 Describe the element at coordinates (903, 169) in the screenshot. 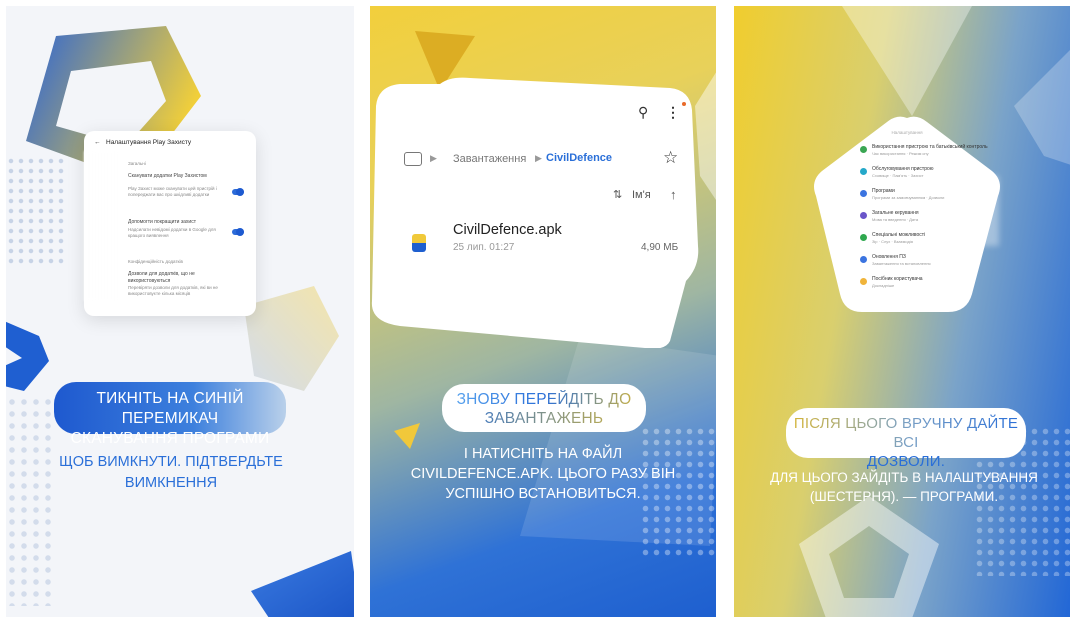

I see `settings-item-title: Обслуговування пристрою` at that location.